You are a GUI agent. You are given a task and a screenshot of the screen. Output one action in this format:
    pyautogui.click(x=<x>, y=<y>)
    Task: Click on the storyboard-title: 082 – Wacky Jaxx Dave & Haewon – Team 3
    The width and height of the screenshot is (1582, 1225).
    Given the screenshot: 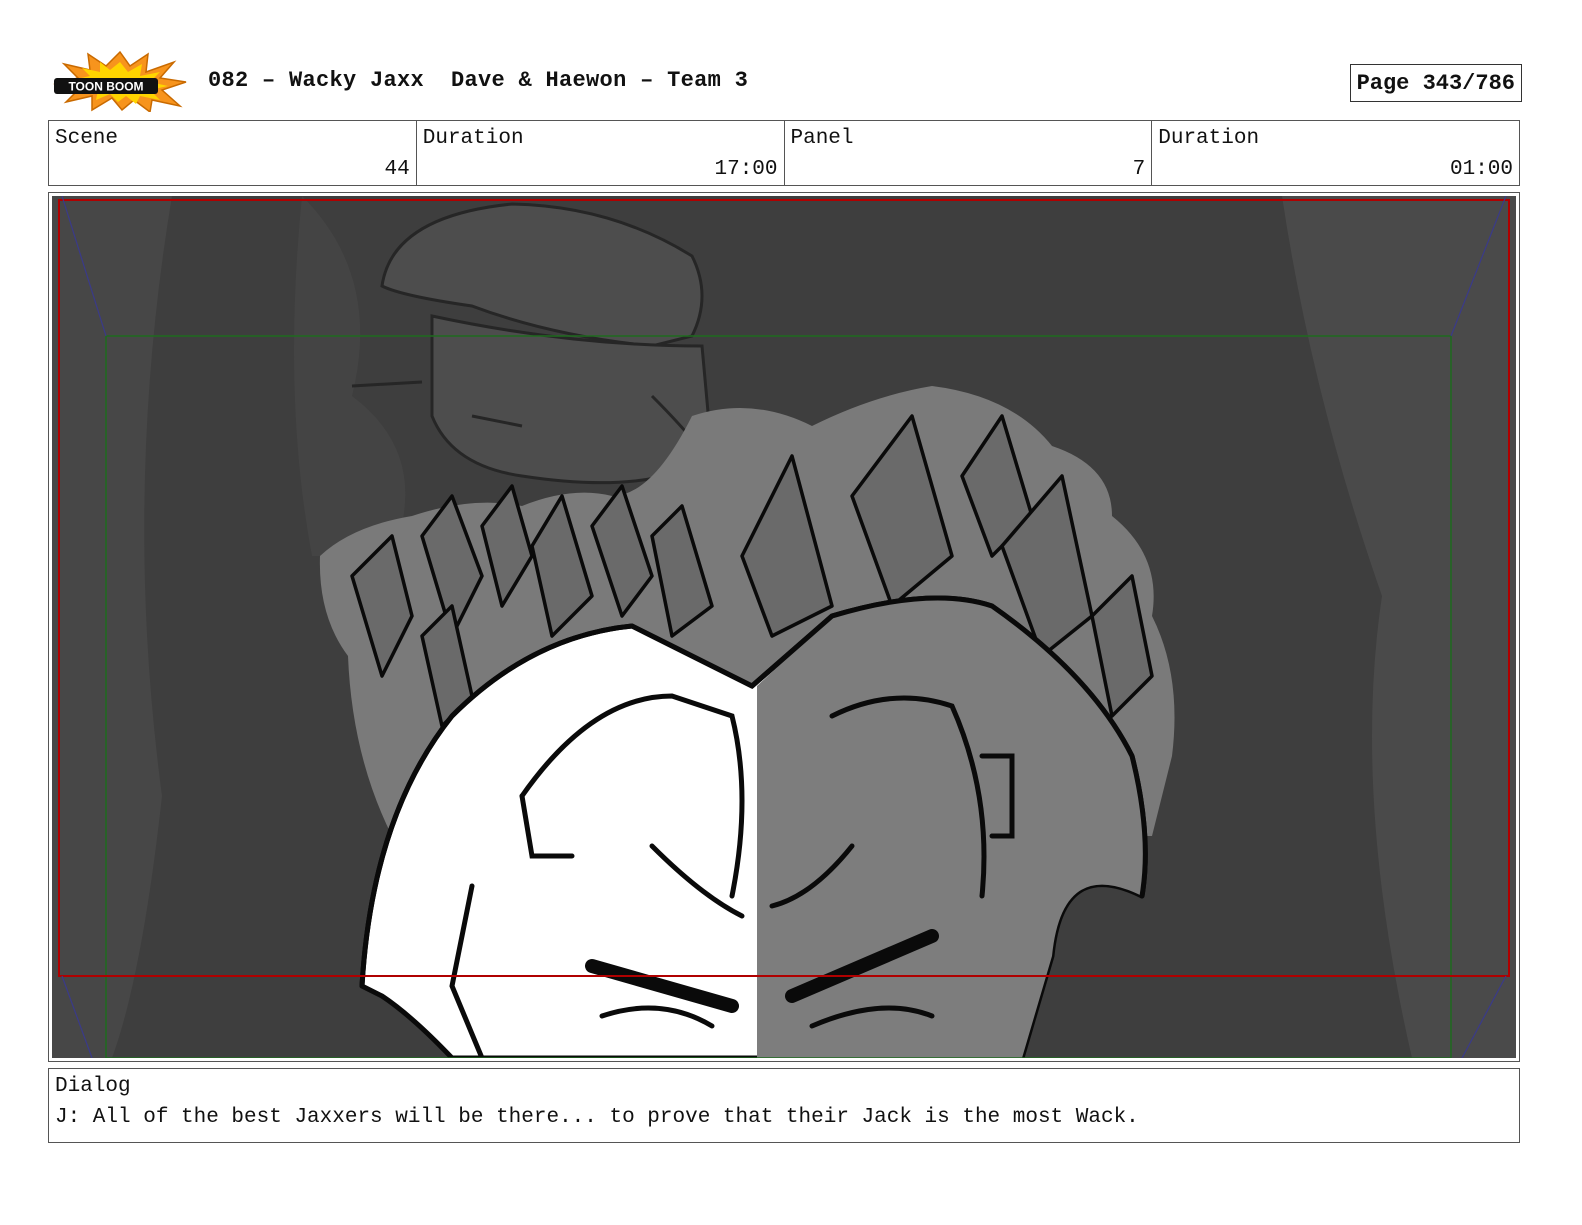 What is the action you would take?
    pyautogui.click(x=478, y=80)
    